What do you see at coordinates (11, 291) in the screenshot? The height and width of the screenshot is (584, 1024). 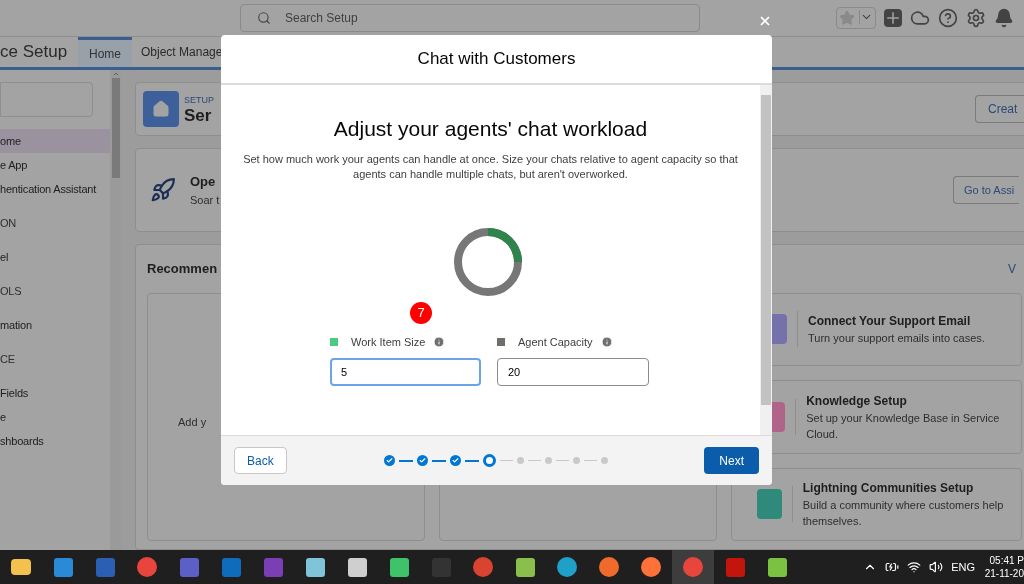 I see `section-header: OLS` at bounding box center [11, 291].